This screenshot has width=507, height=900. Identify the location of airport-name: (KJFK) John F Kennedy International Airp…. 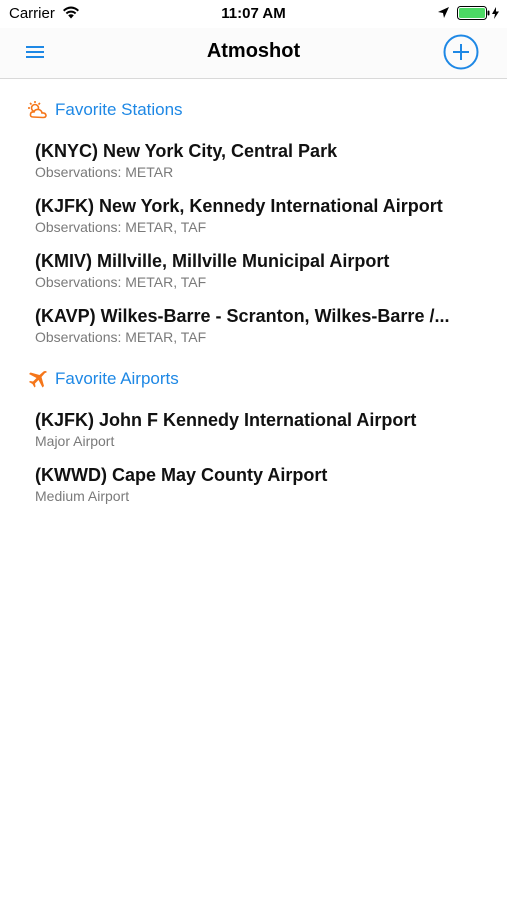
(226, 420).